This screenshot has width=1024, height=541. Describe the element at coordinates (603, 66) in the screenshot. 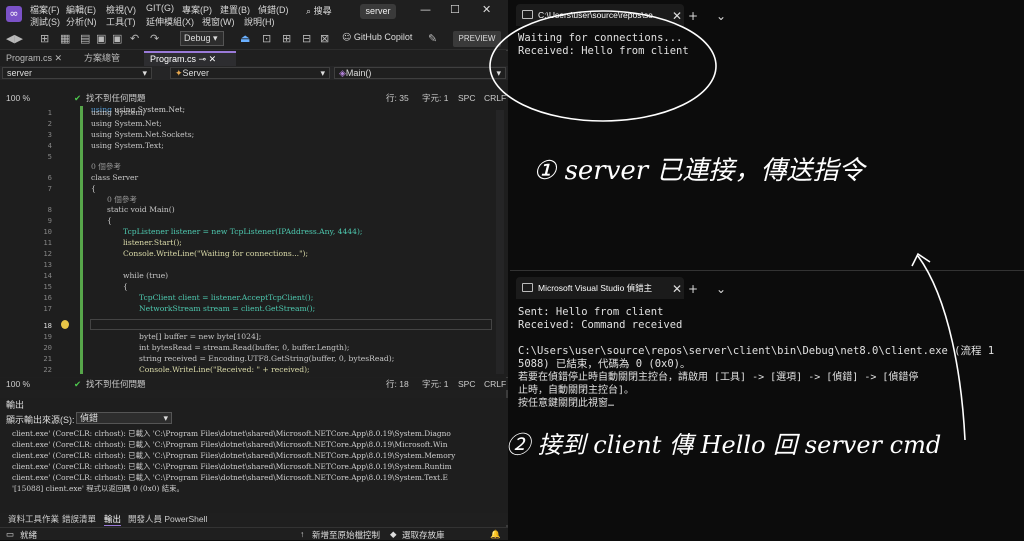

I see `highlight-ellipse` at that location.